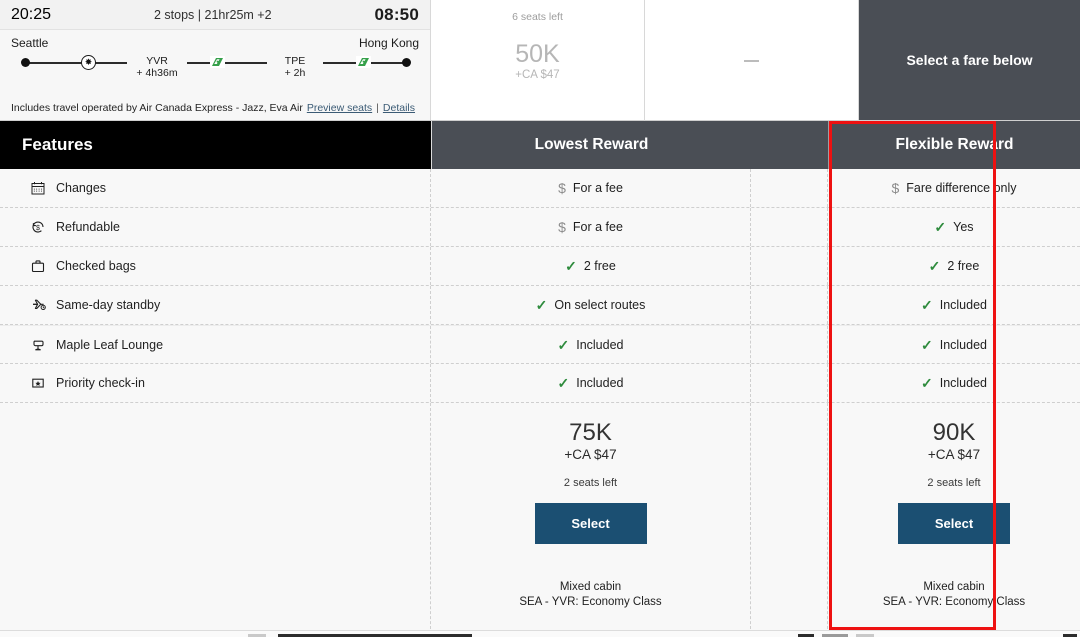 Image resolution: width=1080 pixels, height=637 pixels. What do you see at coordinates (591, 145) in the screenshot?
I see `column-header-lowest-reward: Lowest Reward` at bounding box center [591, 145].